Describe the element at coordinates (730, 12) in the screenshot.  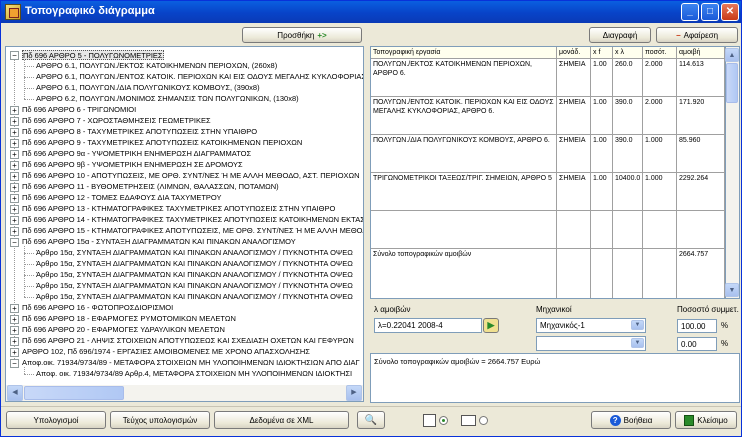
I see `close-window-button: ✕` at that location.